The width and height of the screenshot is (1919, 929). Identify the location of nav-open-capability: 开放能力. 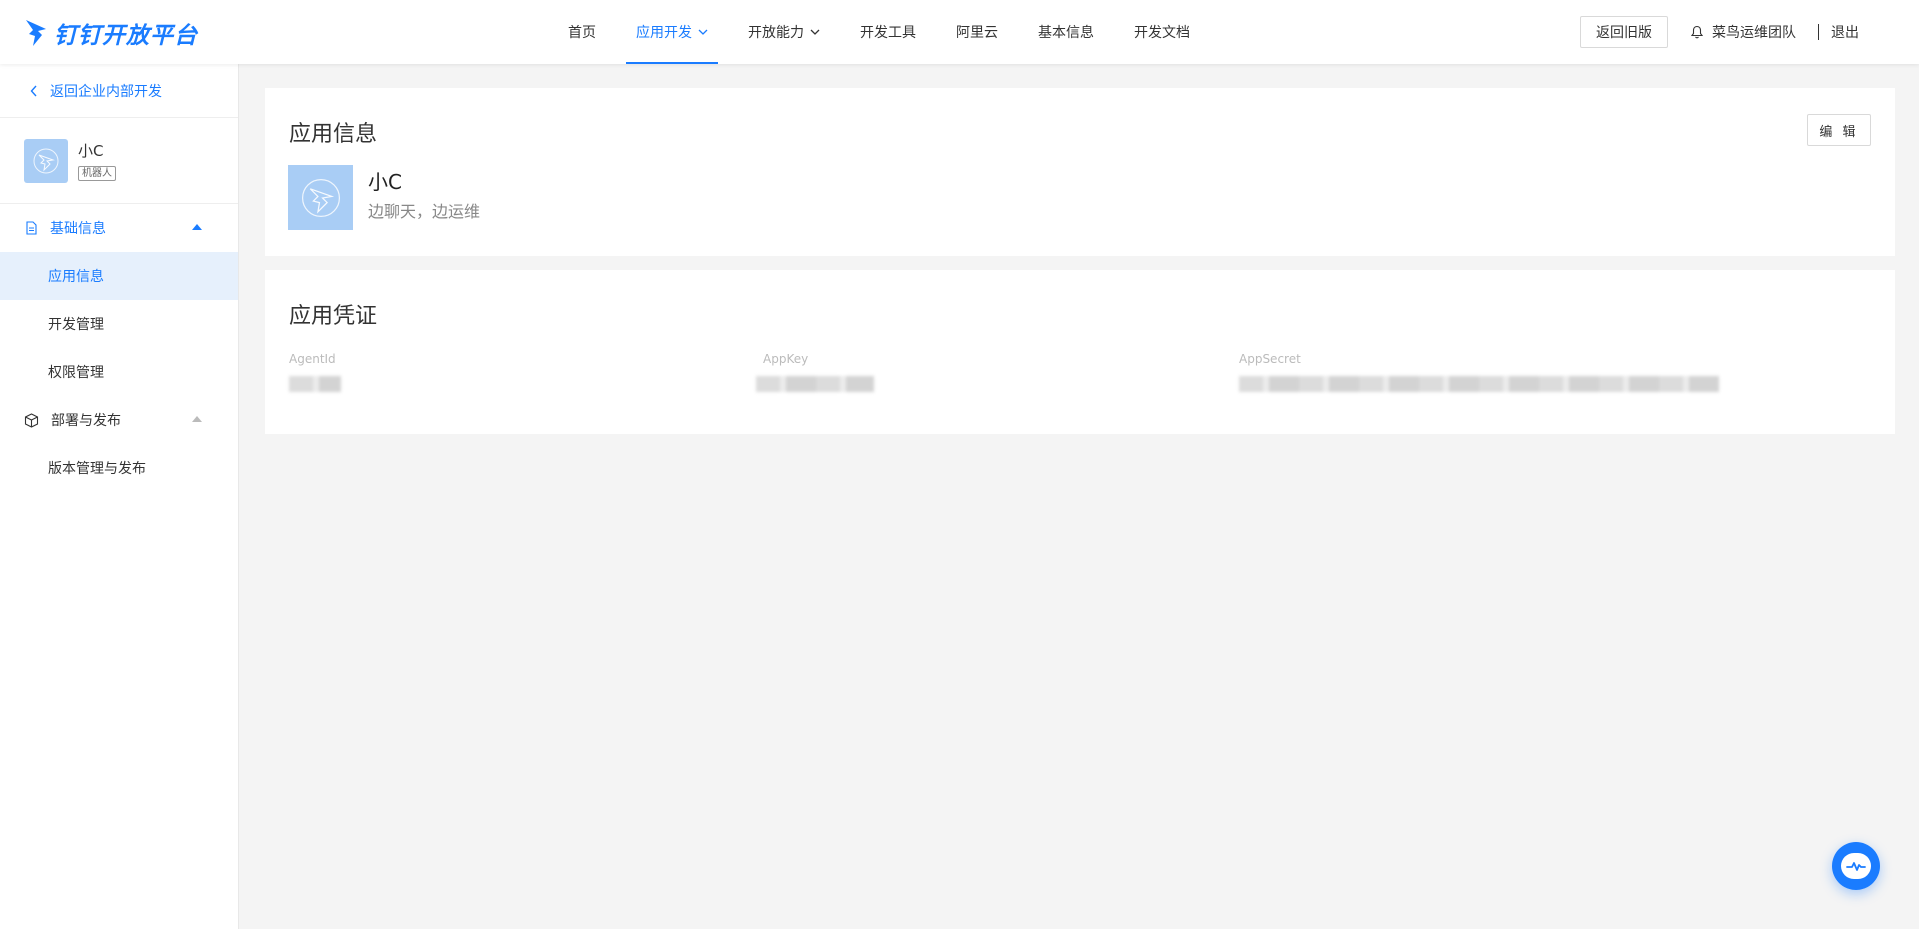
(784, 32).